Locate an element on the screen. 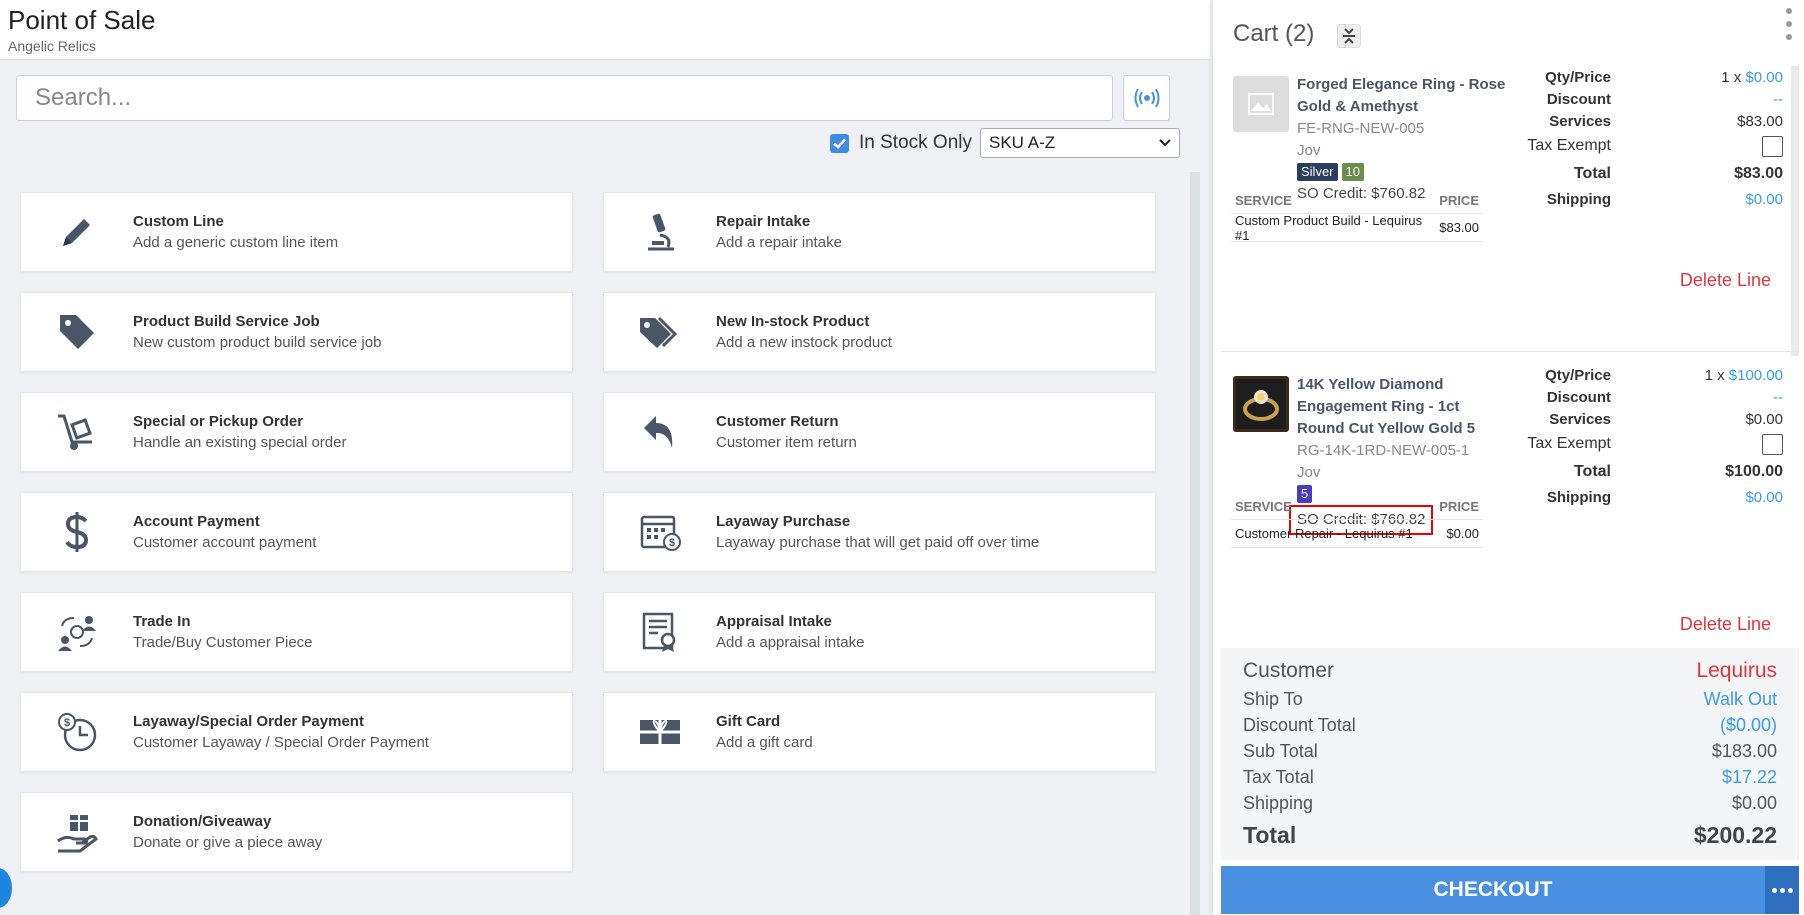 The height and width of the screenshot is (915, 1804). tile-subtitle: Add a repair intake is located at coordinates (779, 242).